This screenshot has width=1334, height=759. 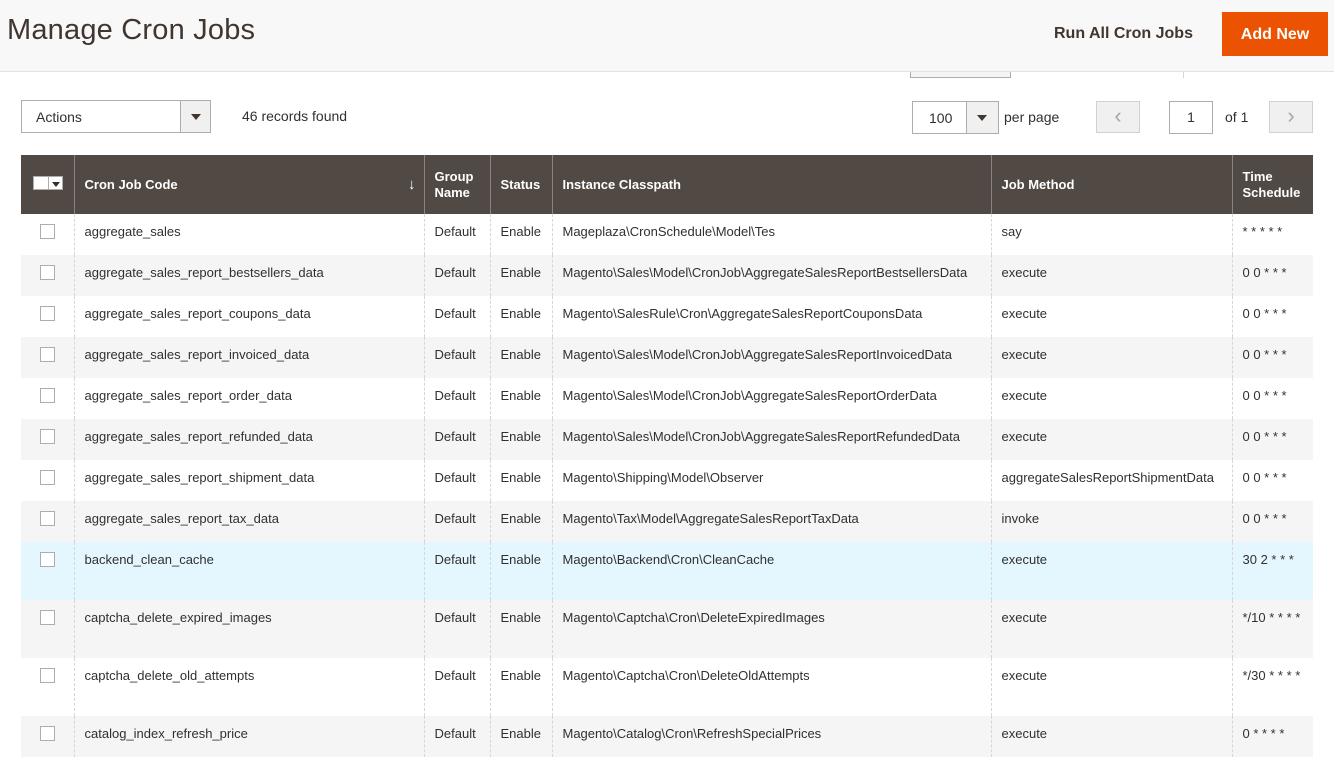 I want to click on cell-code: captcha_delete_old_attempts, so click(x=248, y=687).